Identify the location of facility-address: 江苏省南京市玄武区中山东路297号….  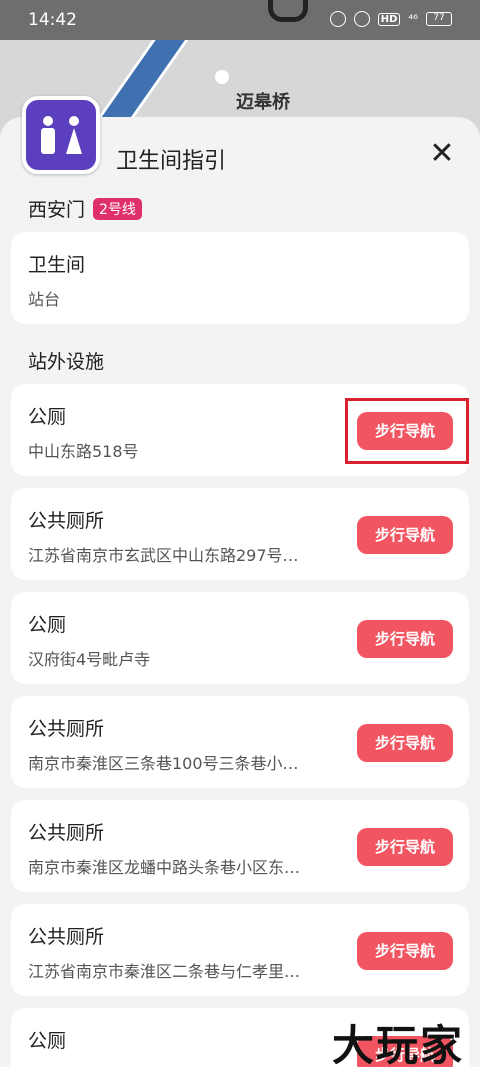
(163, 555).